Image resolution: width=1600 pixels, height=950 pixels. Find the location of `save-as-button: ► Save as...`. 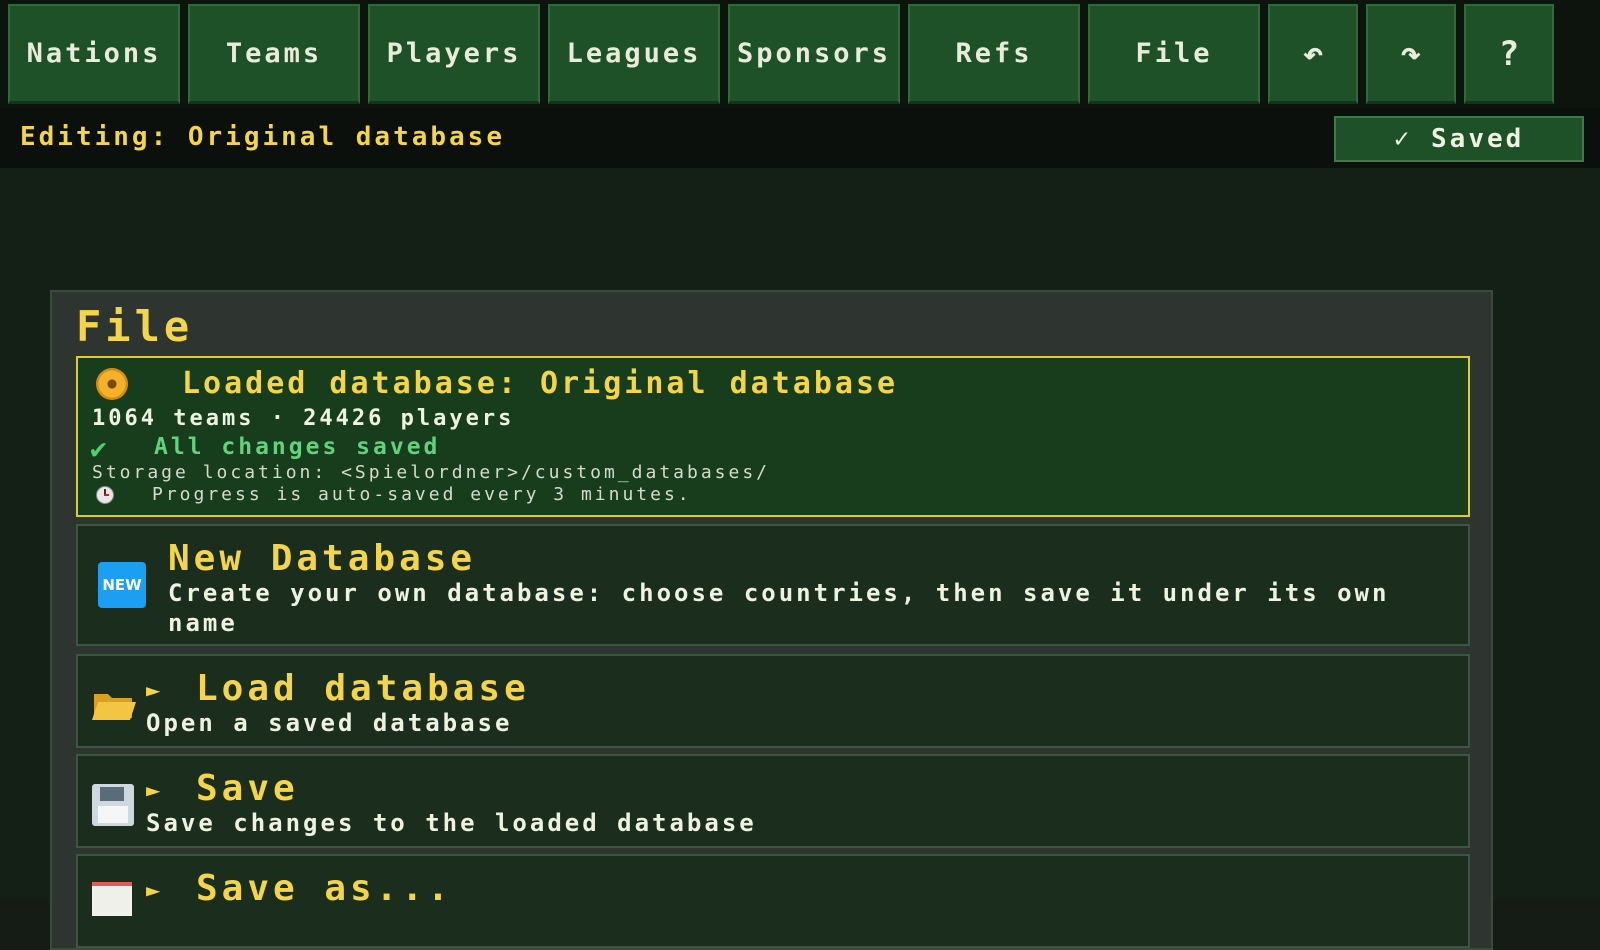

save-as-button: ► Save as... is located at coordinates (773, 901).